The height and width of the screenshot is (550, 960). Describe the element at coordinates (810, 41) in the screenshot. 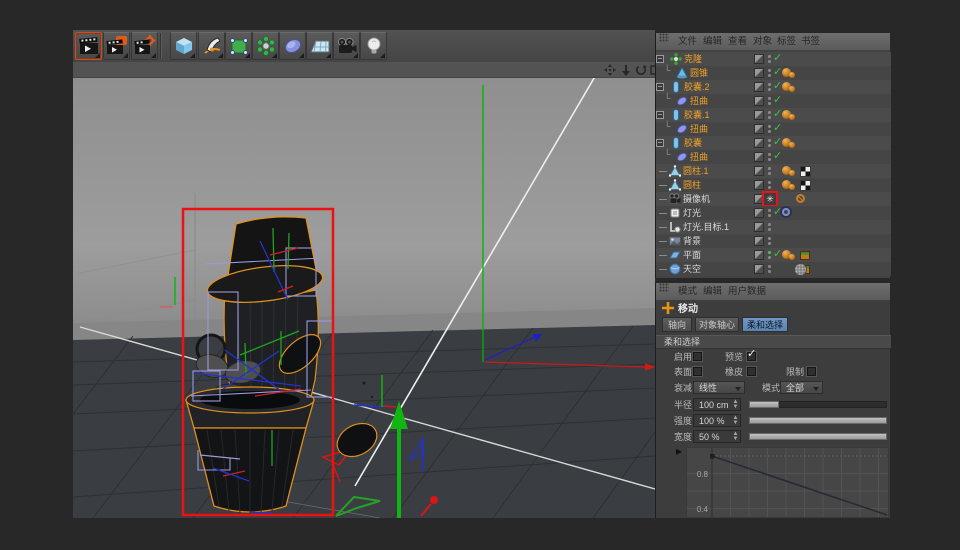

I see `menu-bookmarks: 书签` at that location.